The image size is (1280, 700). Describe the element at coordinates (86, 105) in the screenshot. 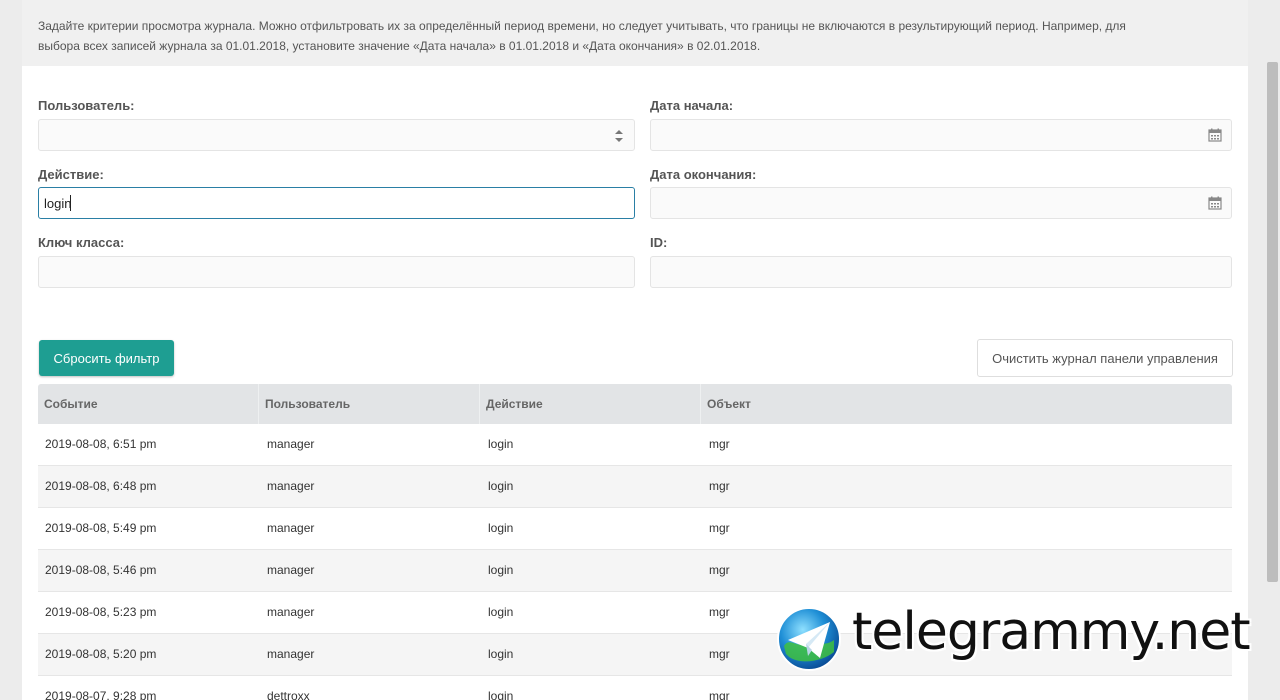

I see `user-label: Пользователь:` at that location.